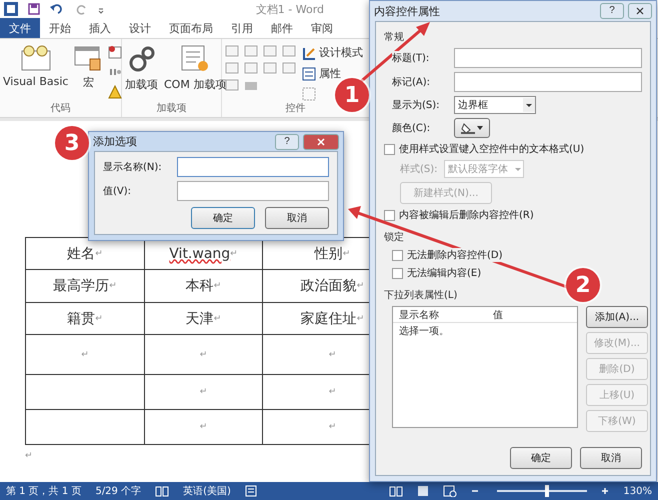  I want to click on visual-basic-button: Visual Basic, so click(35, 65).